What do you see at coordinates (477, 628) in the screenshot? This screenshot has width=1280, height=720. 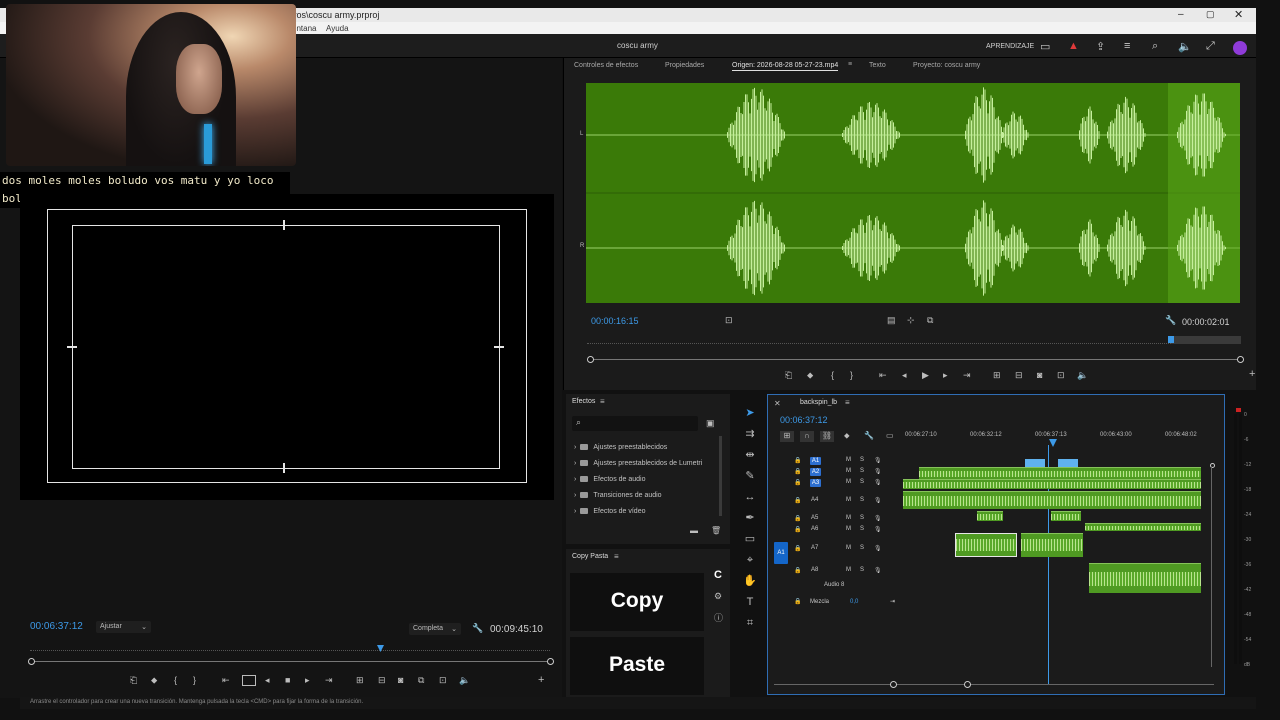 I see `wrench-icon: 🔧` at bounding box center [477, 628].